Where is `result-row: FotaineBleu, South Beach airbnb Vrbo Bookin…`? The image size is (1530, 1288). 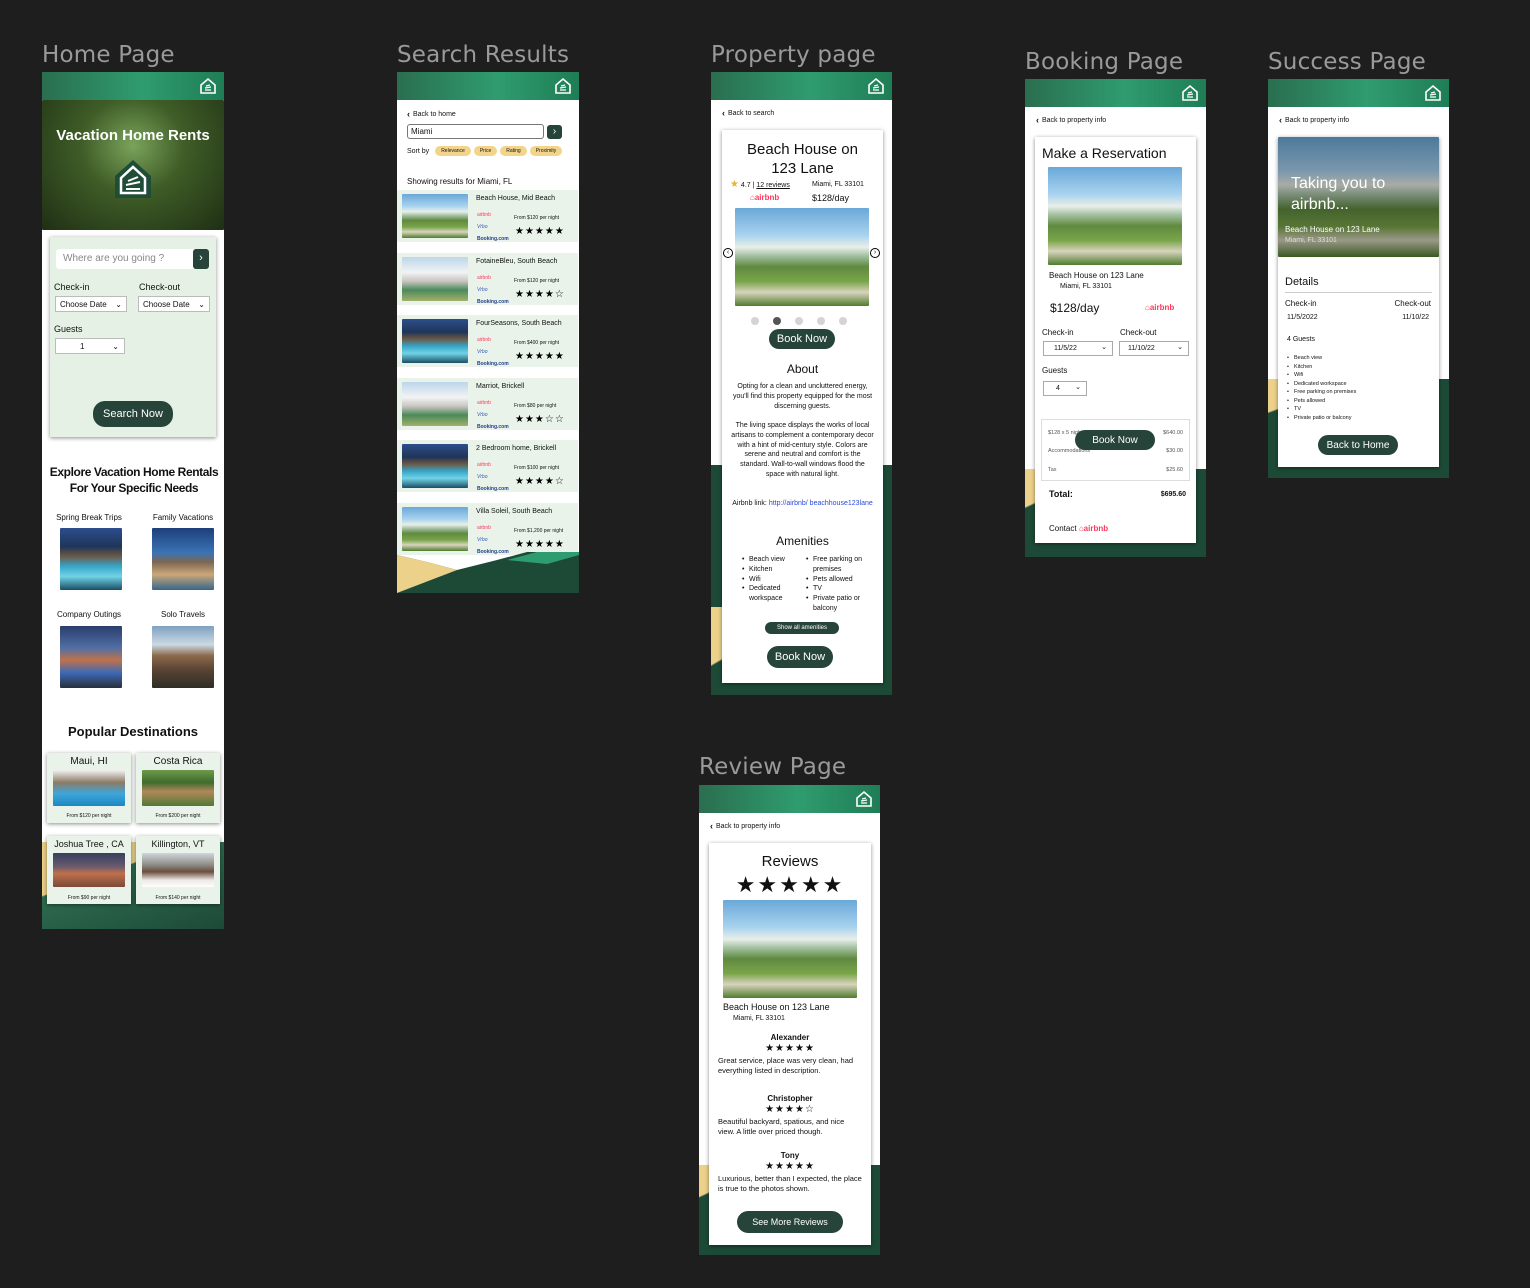 result-row: FotaineBleu, South Beach airbnb Vrbo Bookin… is located at coordinates (487, 280).